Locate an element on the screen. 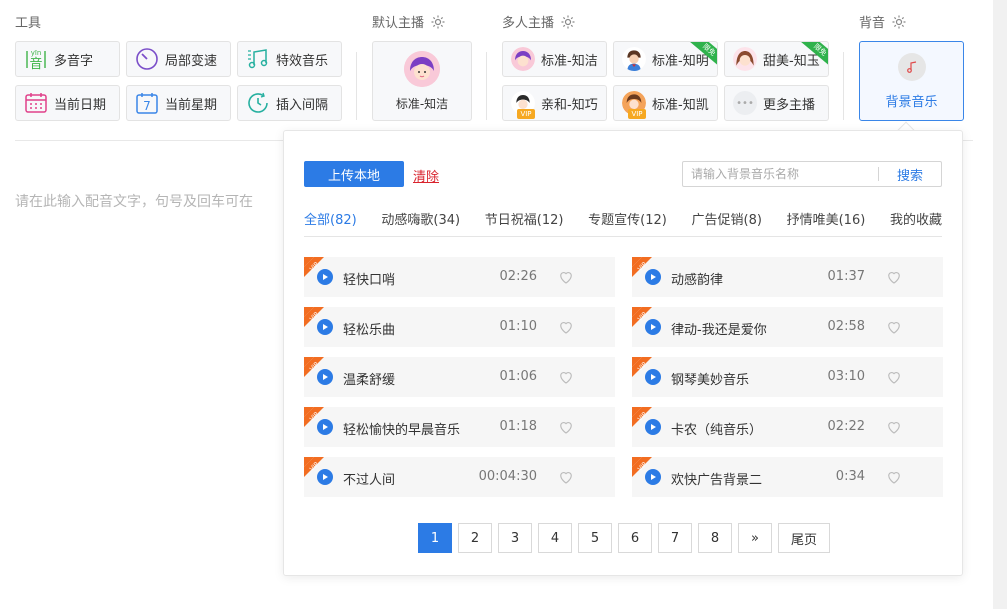  tab-all: 全部(82) is located at coordinates (330, 222).